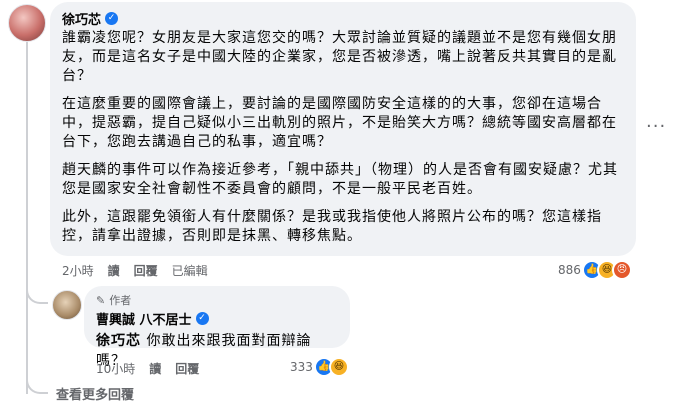  Describe the element at coordinates (27, 23) in the screenshot. I see `avatar` at that location.